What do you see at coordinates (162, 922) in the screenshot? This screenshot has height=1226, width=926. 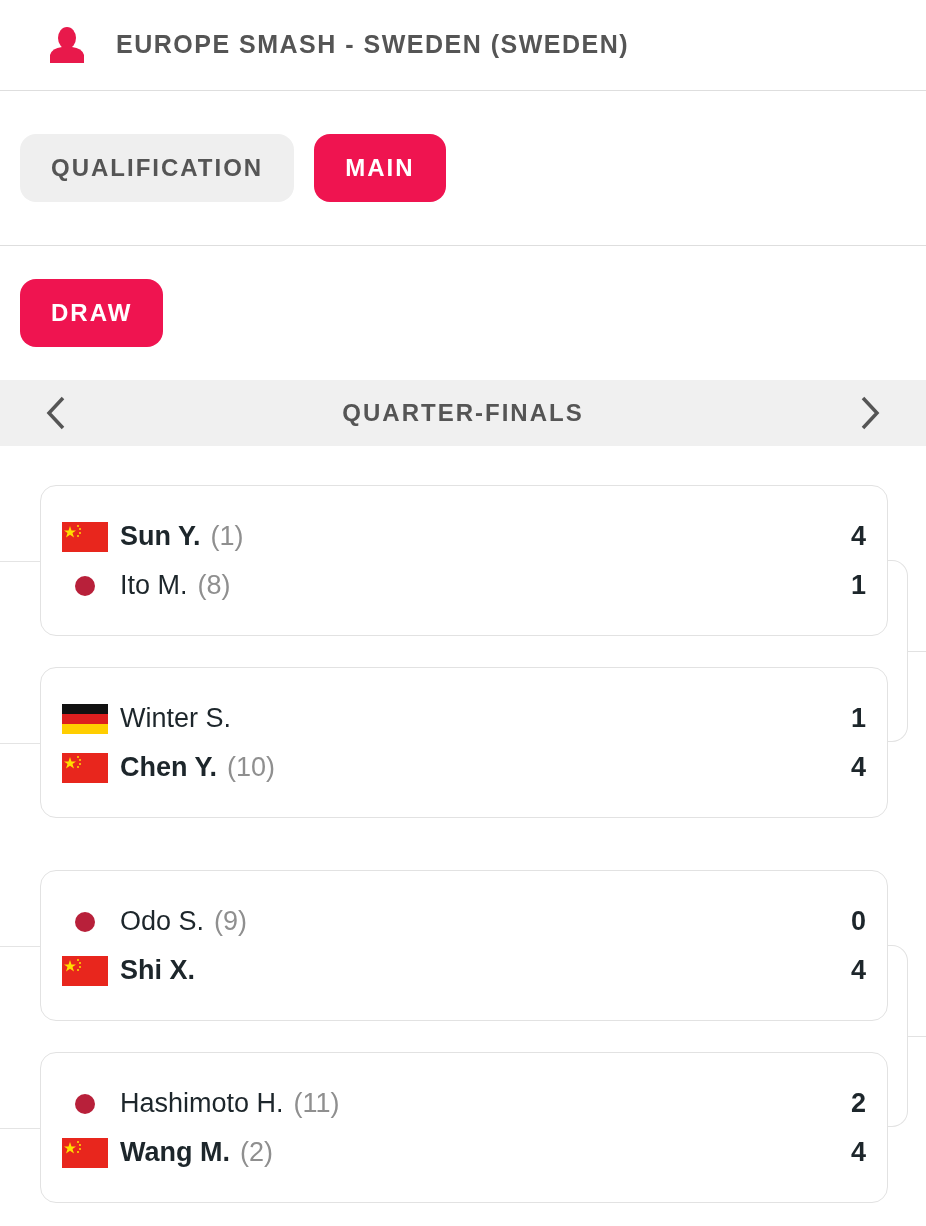 I see `player-name: Odo S.` at bounding box center [162, 922].